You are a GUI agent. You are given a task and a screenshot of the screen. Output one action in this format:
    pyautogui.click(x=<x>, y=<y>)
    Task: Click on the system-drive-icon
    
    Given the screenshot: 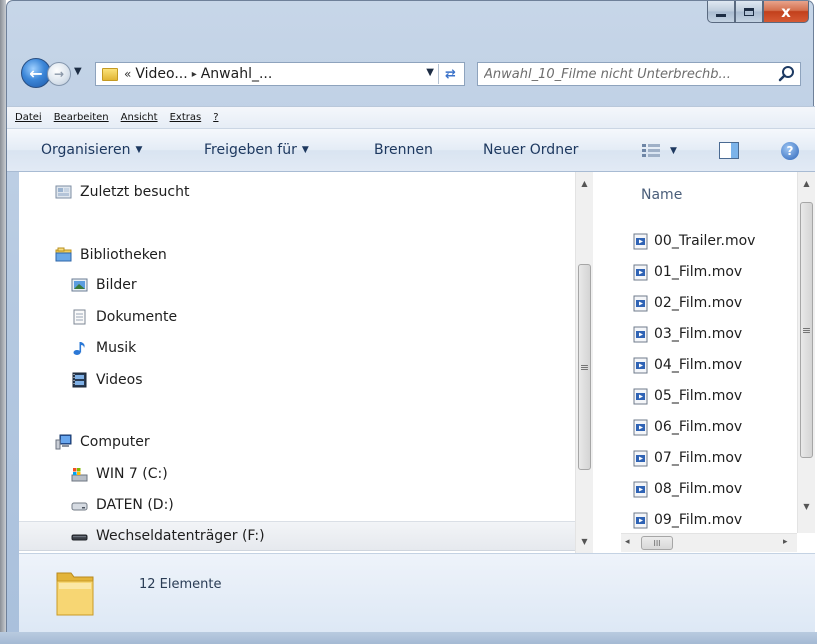 What is the action you would take?
    pyautogui.click(x=79, y=475)
    